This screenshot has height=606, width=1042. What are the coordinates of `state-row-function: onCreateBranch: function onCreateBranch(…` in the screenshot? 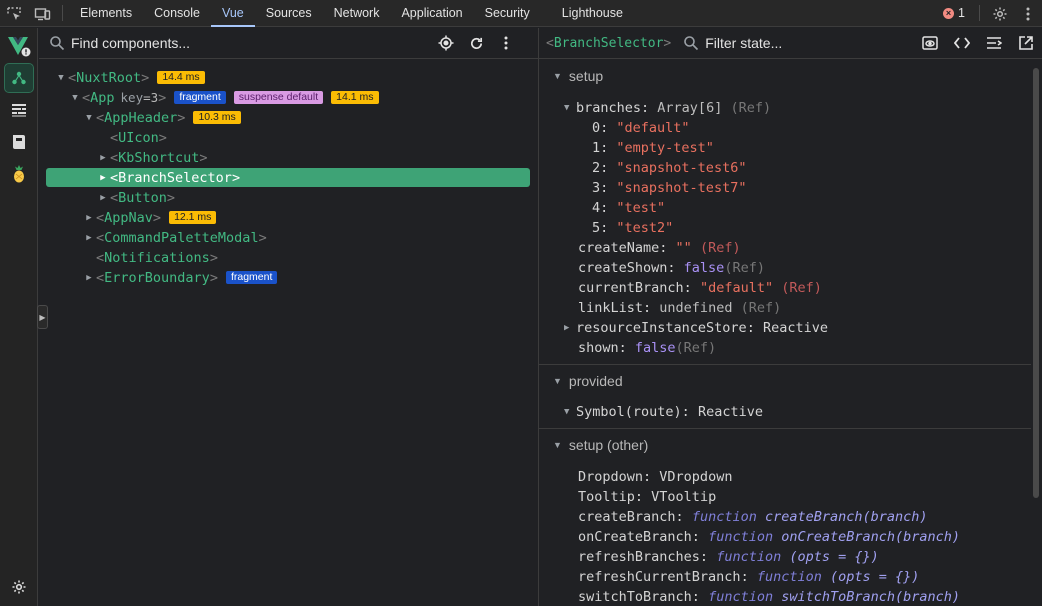 It's located at (769, 537).